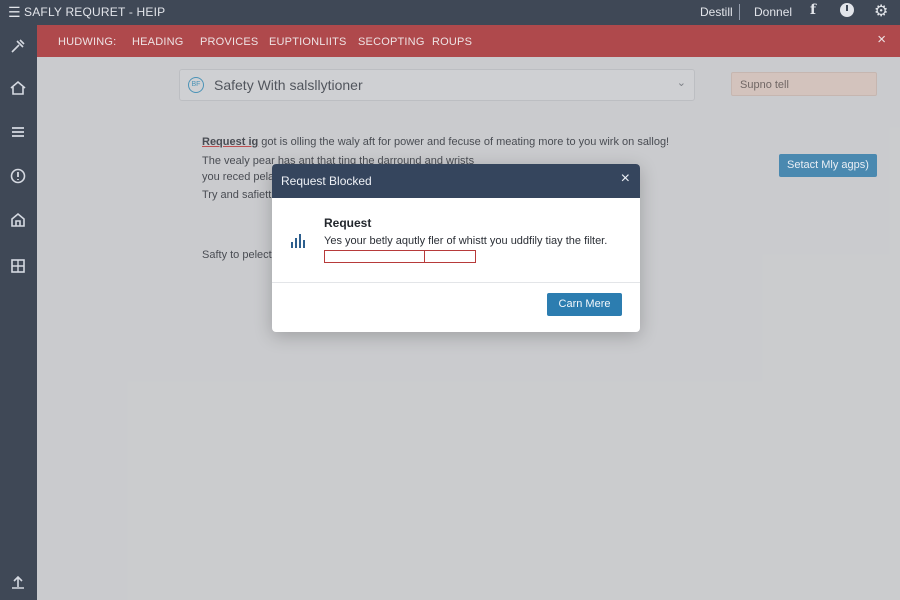 The image size is (900, 600). What do you see at coordinates (456, 181) in the screenshot?
I see `dialog-header: Request Blocked ×` at bounding box center [456, 181].